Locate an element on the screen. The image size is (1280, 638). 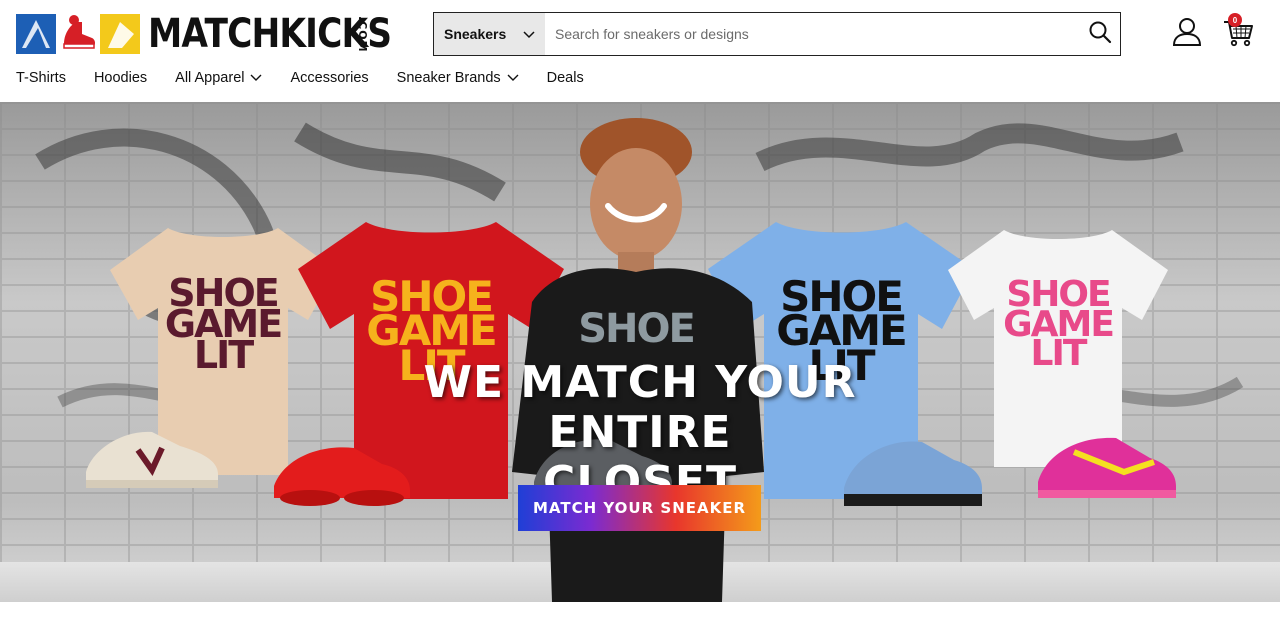
sneaker-pink is located at coordinates (1107, 467).